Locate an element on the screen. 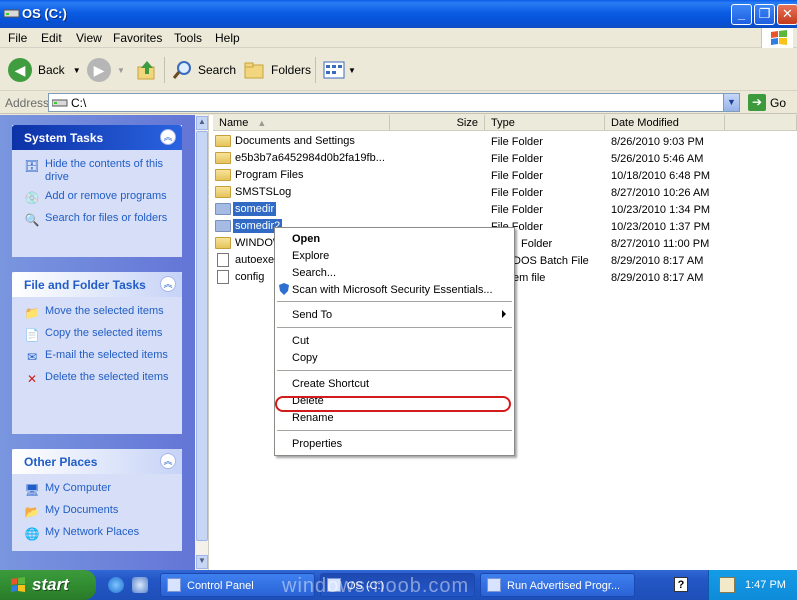 The height and width of the screenshot is (600, 797). file-row-selected: somedir File Folder 10/23/2010 1:34 PM is located at coordinates (503, 210).